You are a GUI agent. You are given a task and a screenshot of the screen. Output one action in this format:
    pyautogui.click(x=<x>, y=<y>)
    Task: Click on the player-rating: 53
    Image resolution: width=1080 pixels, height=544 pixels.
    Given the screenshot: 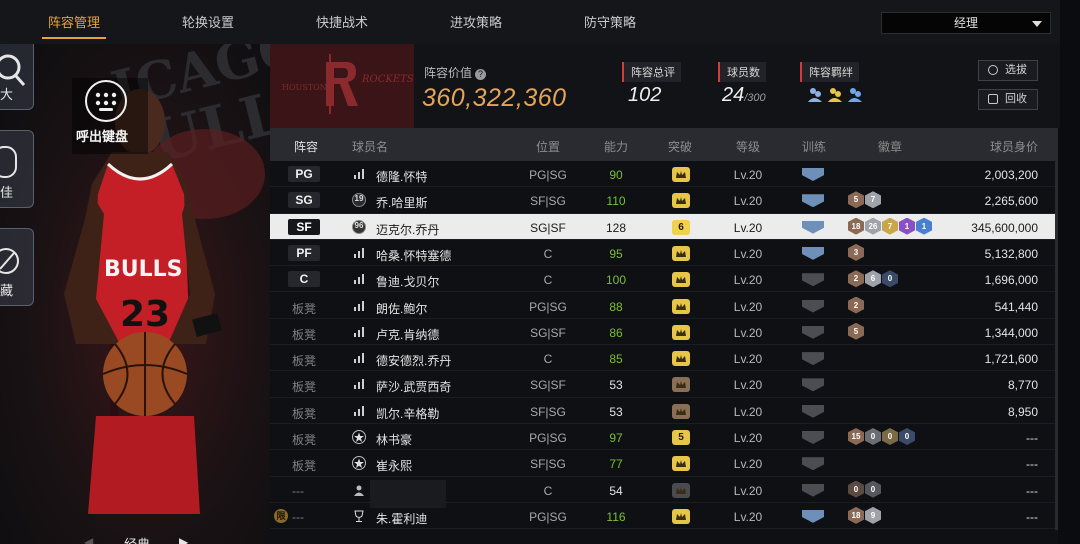 What is the action you would take?
    pyautogui.click(x=616, y=385)
    